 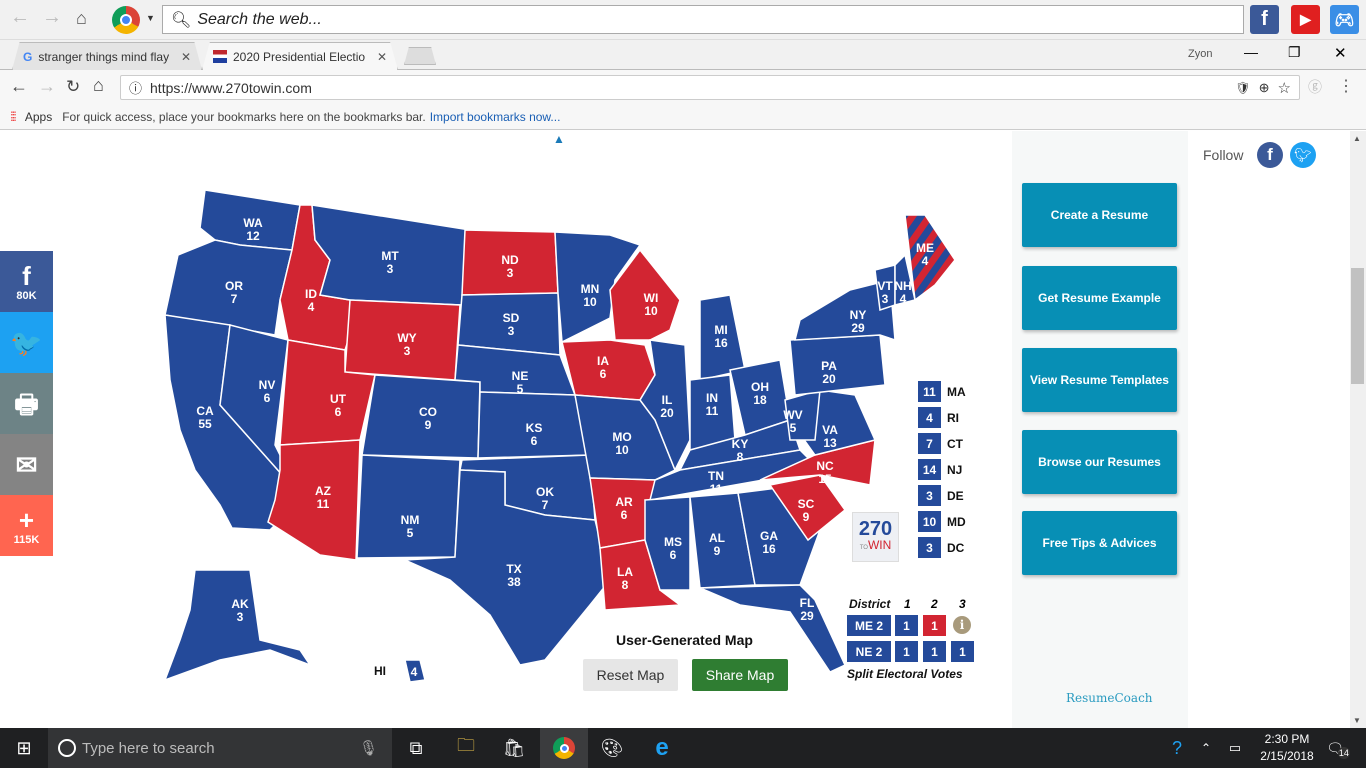 I want to click on state-label-ca: CA 55, so click(x=205, y=417).